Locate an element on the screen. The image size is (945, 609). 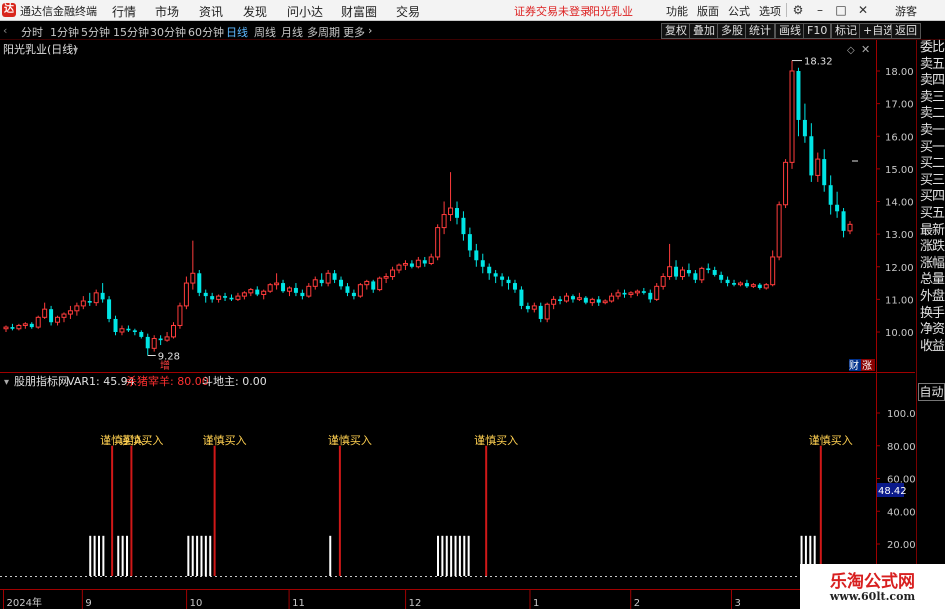
current-value-label: 48.42 is located at coordinates (892, 491).